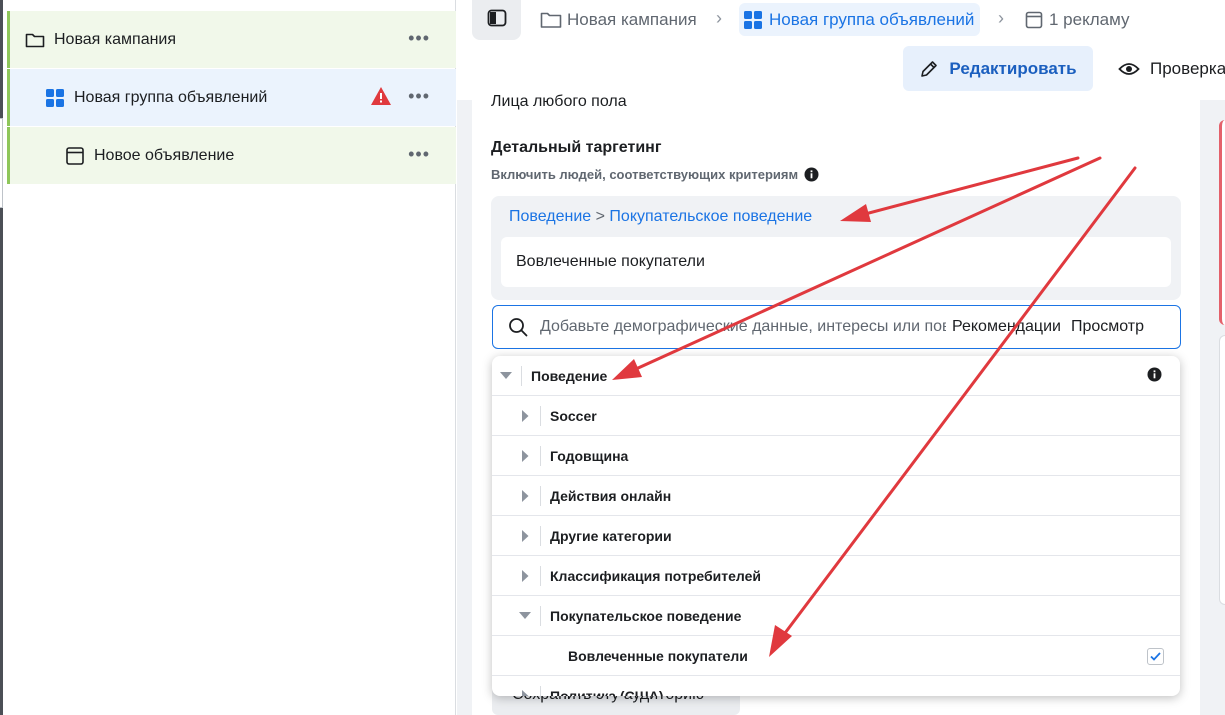  What do you see at coordinates (569, 375) in the screenshot?
I see `dropdown-root-label: Поведение` at bounding box center [569, 375].